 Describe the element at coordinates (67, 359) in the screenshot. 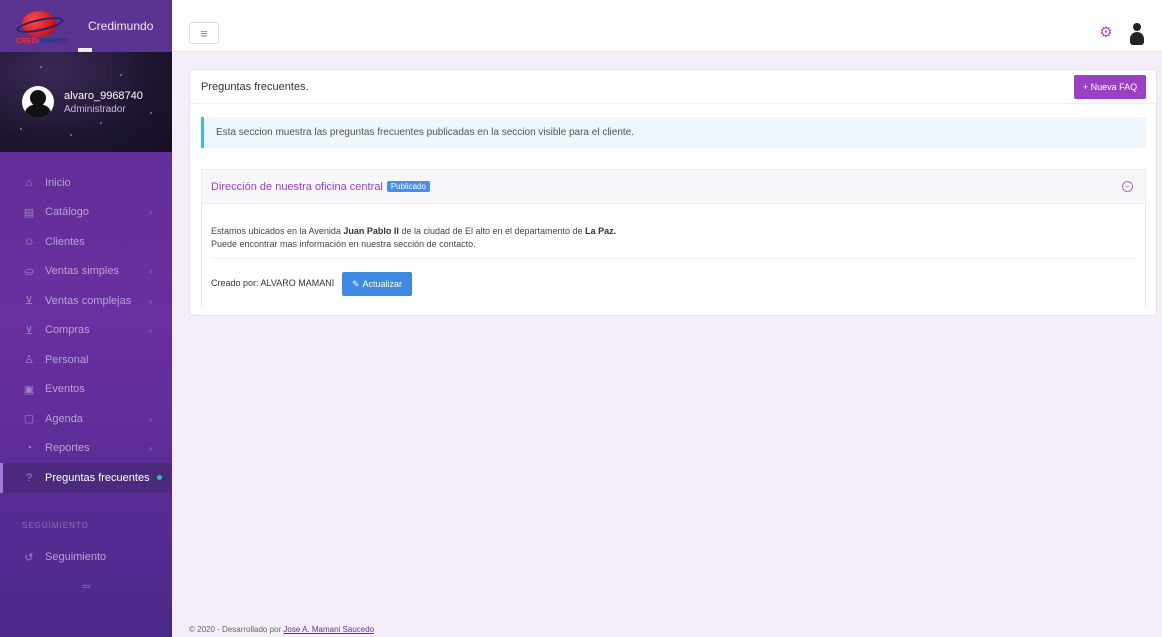

I see `sidebar-item-label: Personal` at that location.